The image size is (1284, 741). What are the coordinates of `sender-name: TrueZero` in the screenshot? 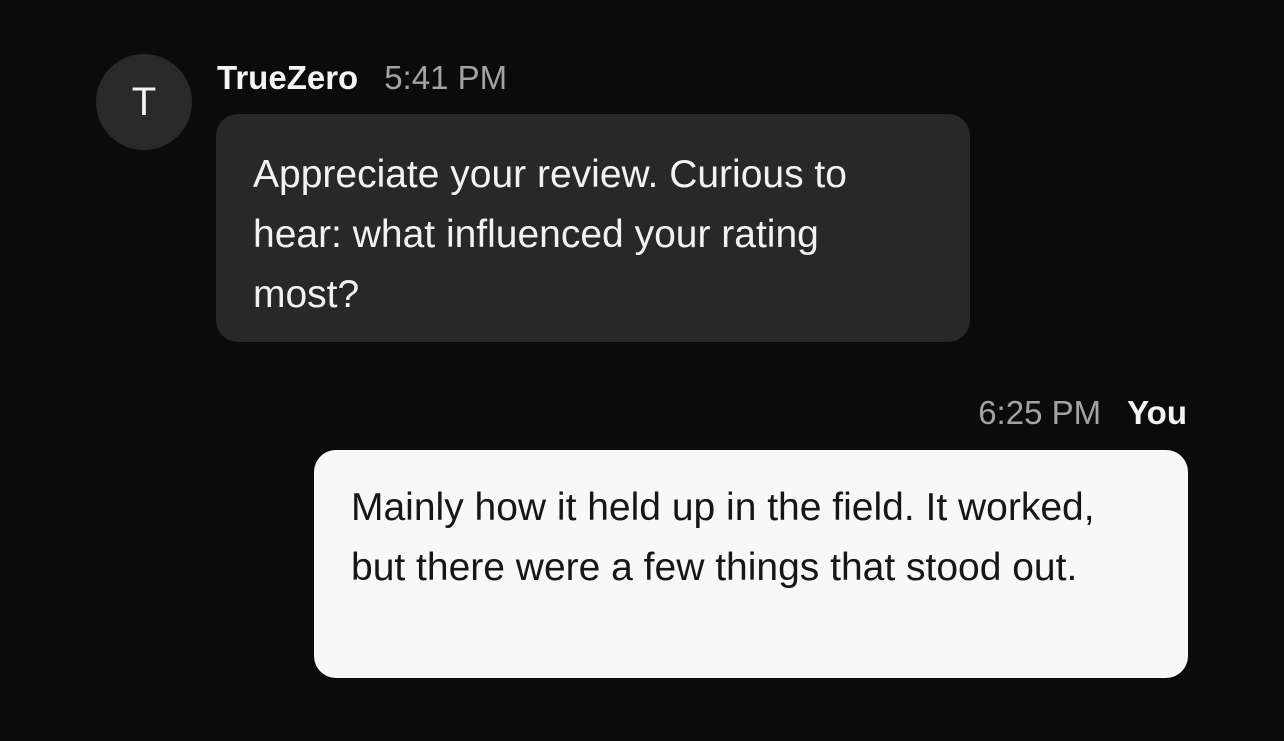 It's located at (287, 78).